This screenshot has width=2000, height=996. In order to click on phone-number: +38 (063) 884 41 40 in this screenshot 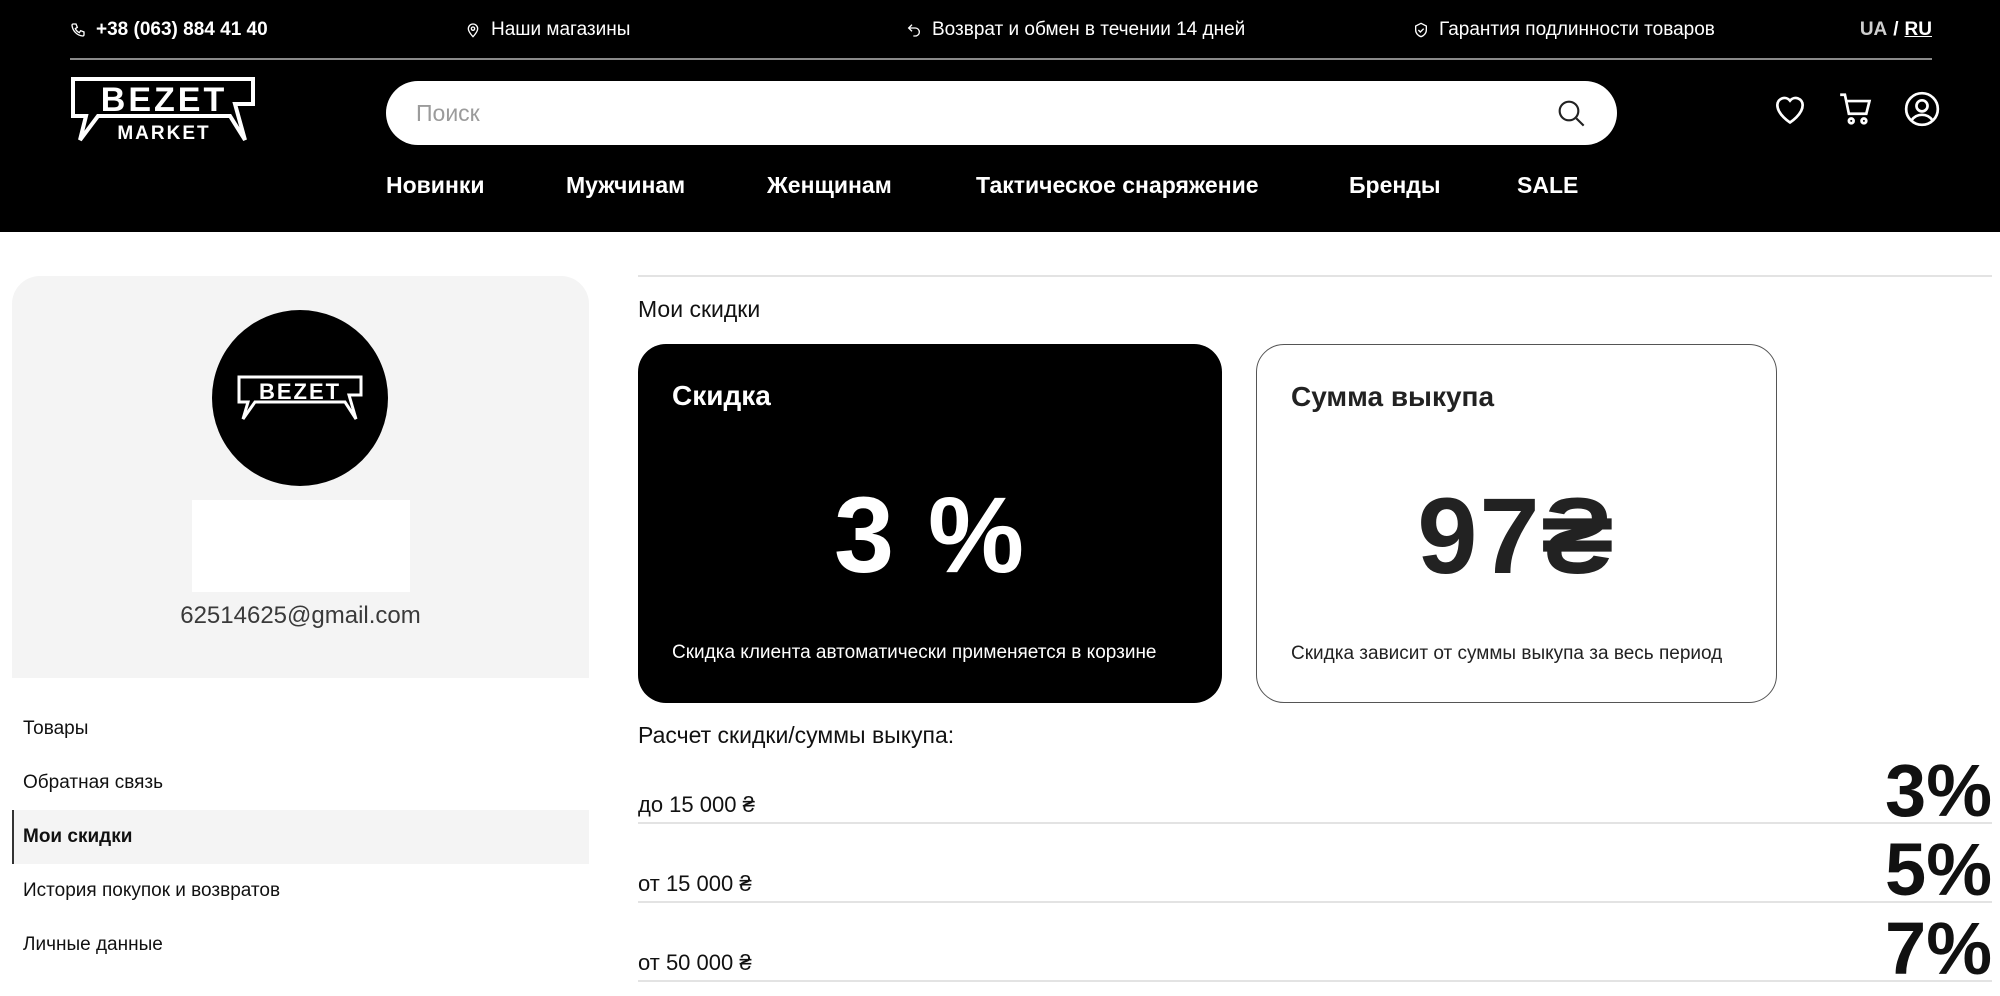, I will do `click(182, 30)`.